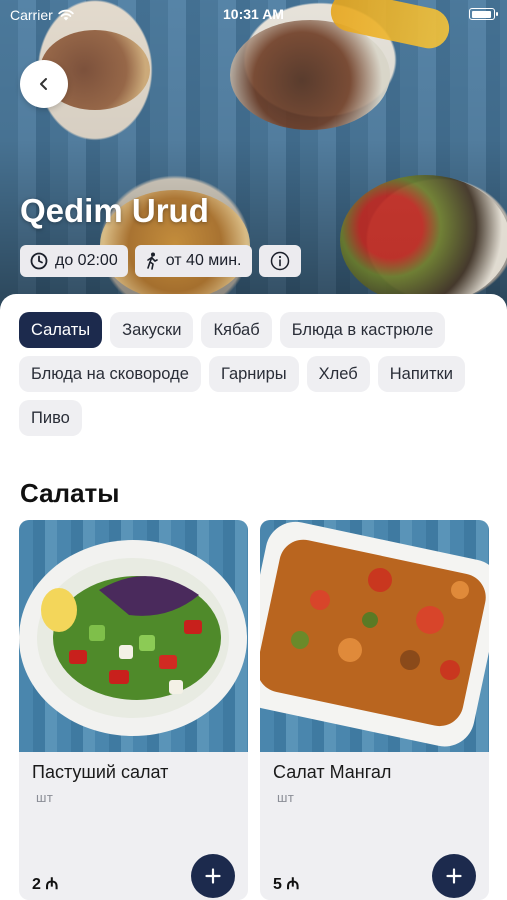  I want to click on status-bar: Carrier 10:31 AM, so click(253, 14).